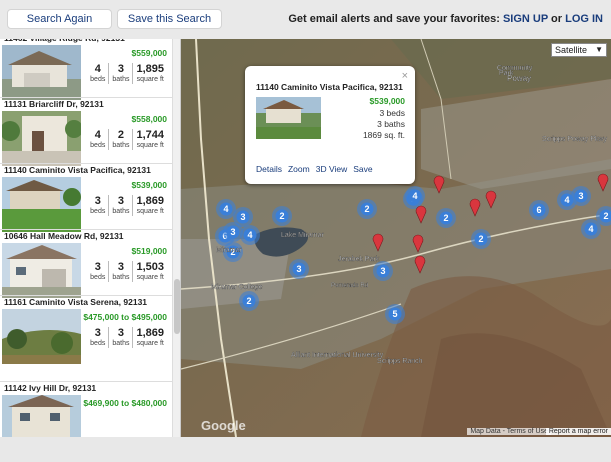 This screenshot has height=462, width=611. What do you see at coordinates (77, 170) in the screenshot?
I see `listing-address: 11140 Caminito Vista Pacifica, 92131` at bounding box center [77, 170].